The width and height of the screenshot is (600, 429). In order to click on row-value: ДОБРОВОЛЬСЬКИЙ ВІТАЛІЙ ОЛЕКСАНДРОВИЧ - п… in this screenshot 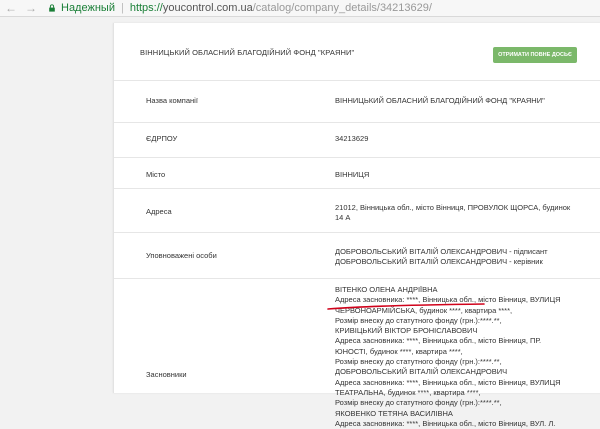, I will do `click(460, 257)`.